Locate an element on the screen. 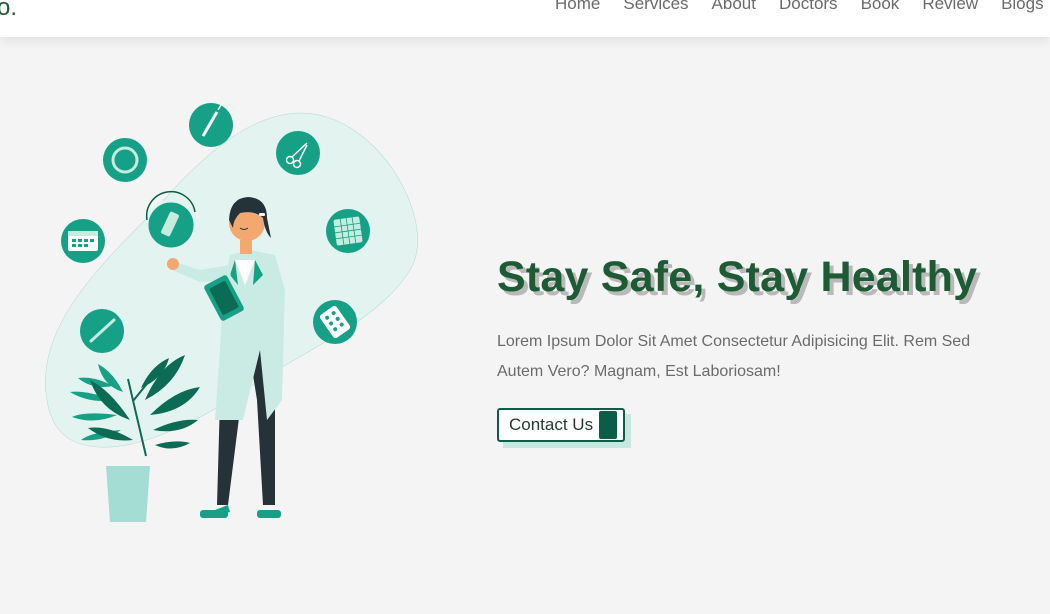 Image resolution: width=1050 pixels, height=614 pixels. pill-pack-icon is located at coordinates (348, 231).